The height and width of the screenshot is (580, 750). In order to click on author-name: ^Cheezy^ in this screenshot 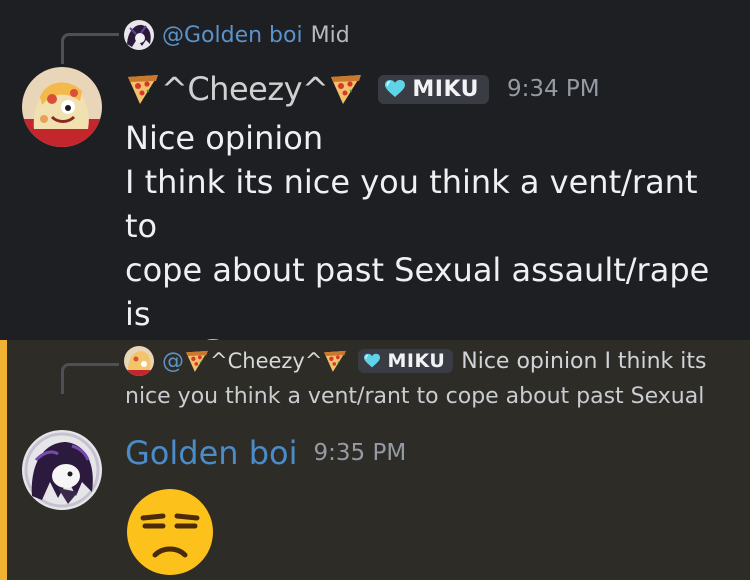, I will do `click(245, 89)`.